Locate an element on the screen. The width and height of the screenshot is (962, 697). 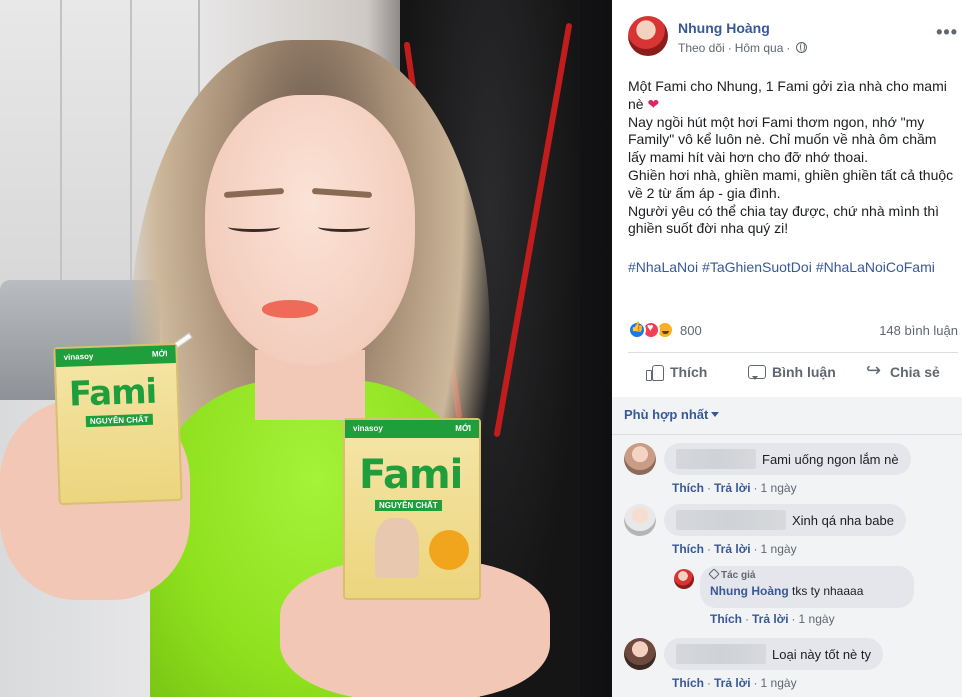
hashtag-link: #TaGhienSuotDoi is located at coordinates (757, 267).